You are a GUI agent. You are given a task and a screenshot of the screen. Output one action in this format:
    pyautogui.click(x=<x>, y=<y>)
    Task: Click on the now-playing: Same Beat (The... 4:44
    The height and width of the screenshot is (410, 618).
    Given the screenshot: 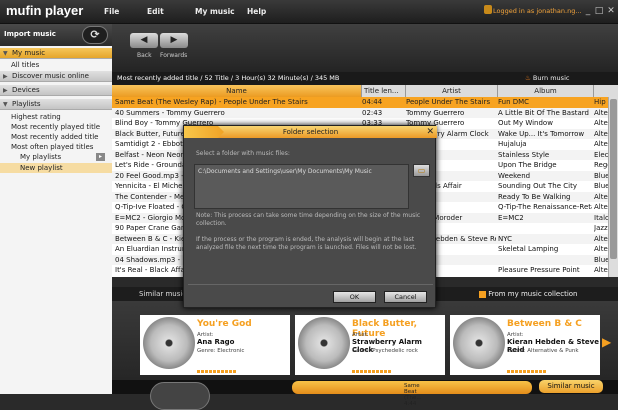 What is the action you would take?
    pyautogui.click(x=412, y=394)
    